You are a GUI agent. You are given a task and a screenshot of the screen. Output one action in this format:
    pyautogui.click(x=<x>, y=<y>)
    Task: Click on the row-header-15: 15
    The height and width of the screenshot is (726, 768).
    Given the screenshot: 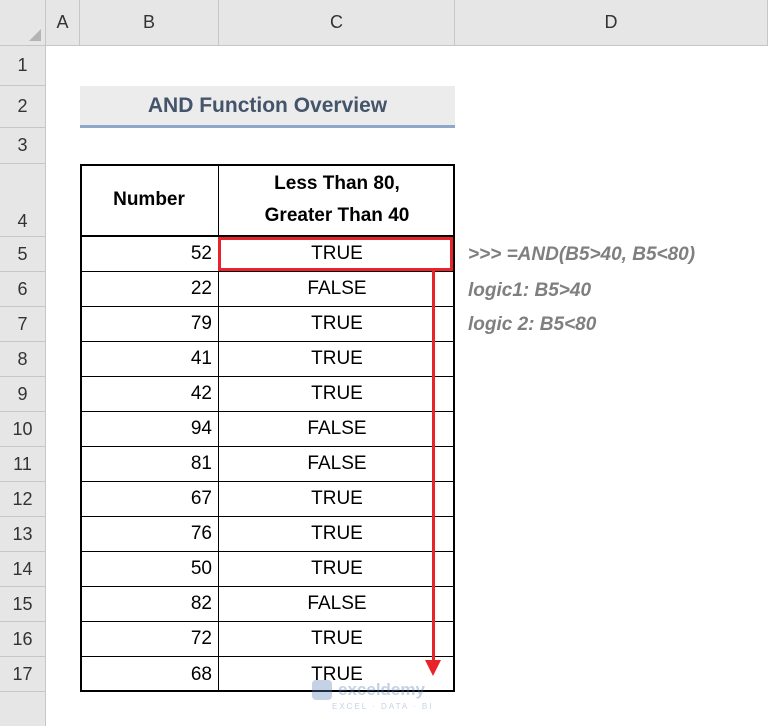 What is the action you would take?
    pyautogui.click(x=23, y=604)
    